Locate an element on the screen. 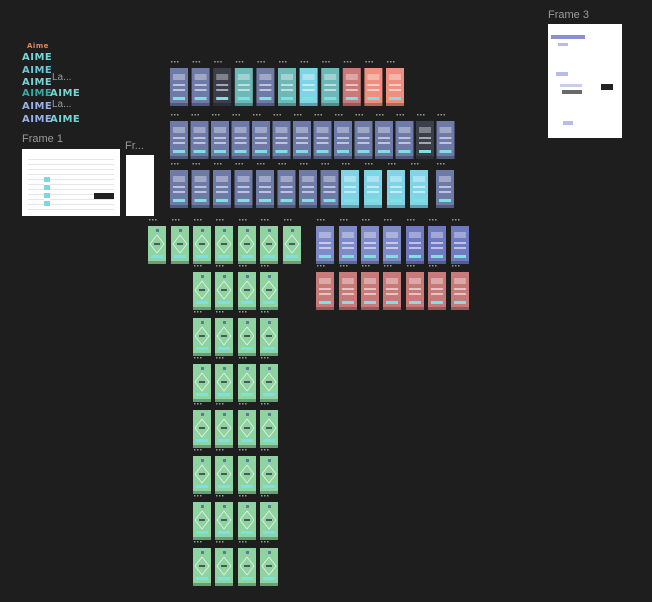 This screenshot has height=602, width=652. frame3-canvas is located at coordinates (585, 81).